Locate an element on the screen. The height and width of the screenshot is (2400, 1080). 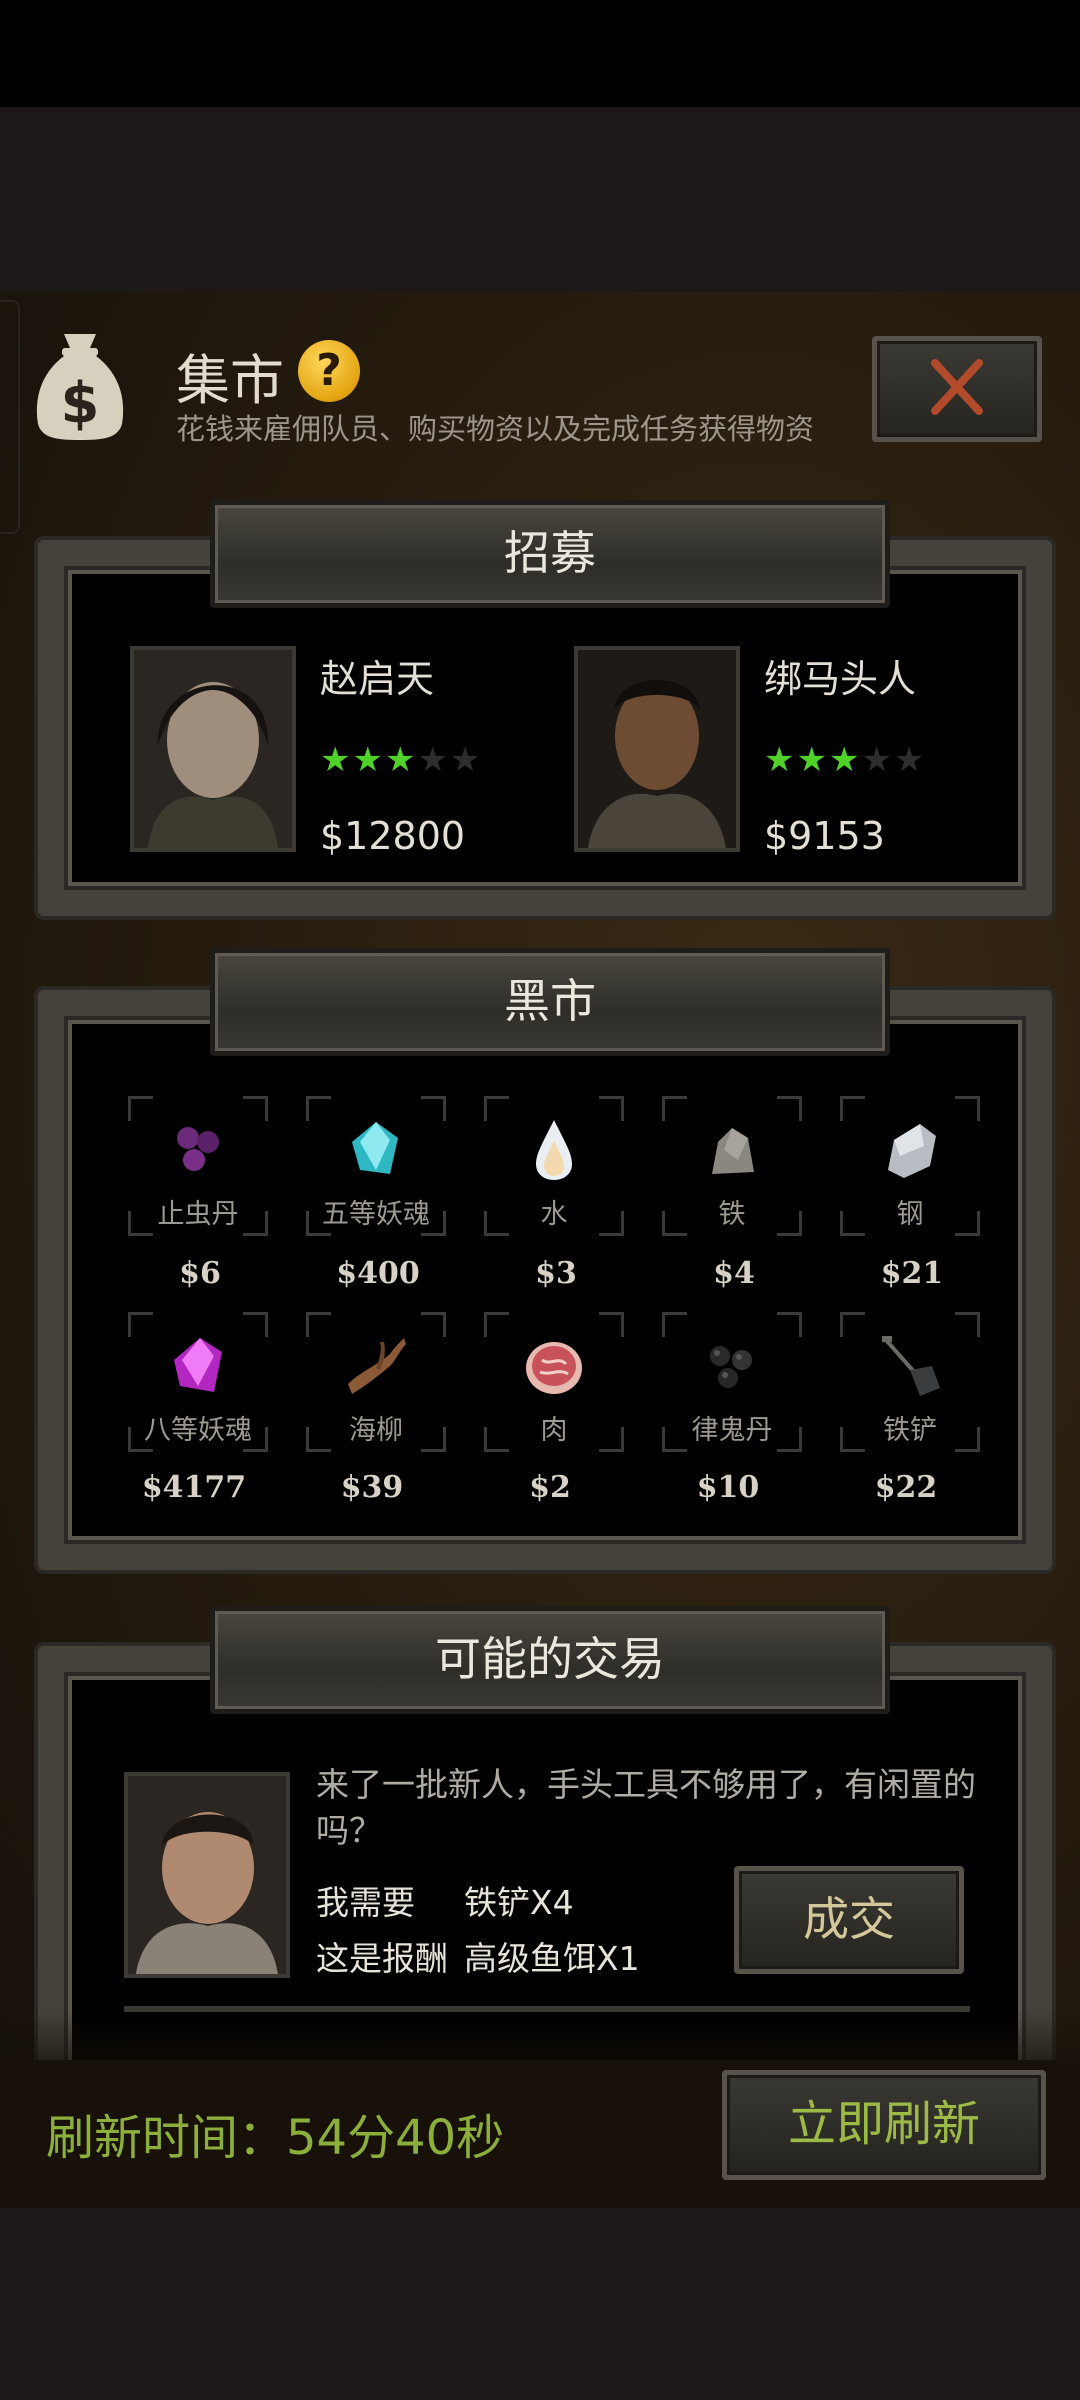
need-value: 铁铲X4 is located at coordinates (519, 1902).